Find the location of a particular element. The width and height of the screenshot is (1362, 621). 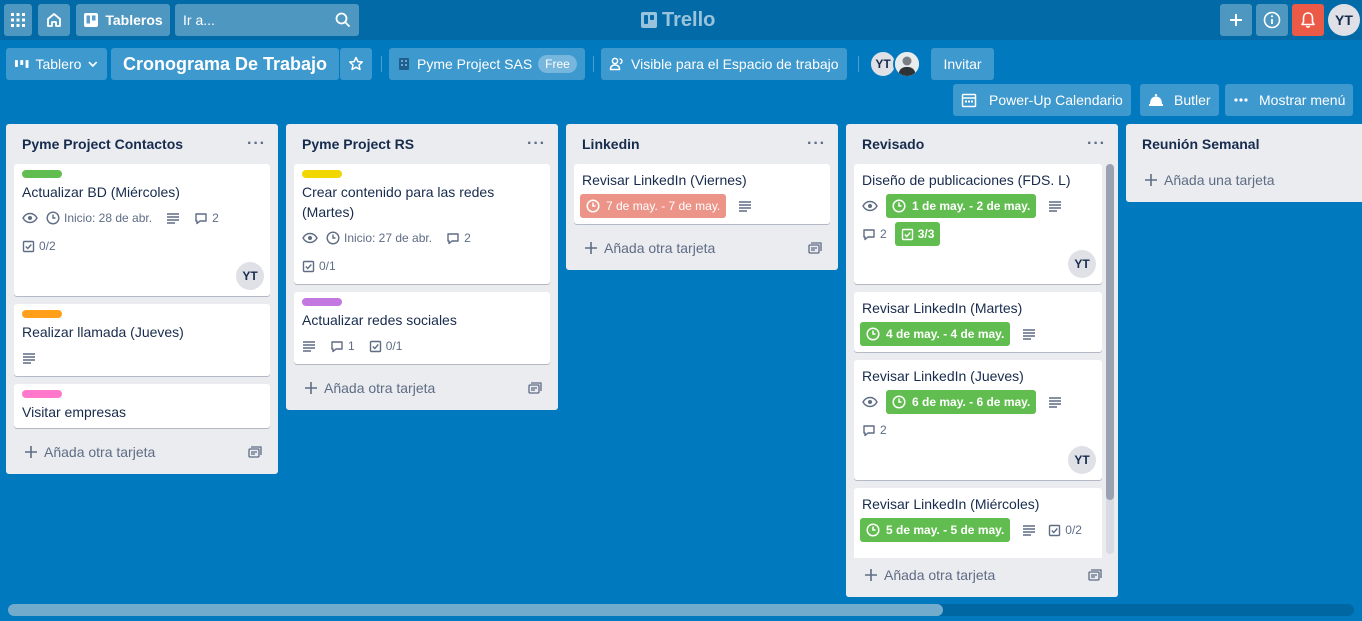

trello-logo: Trello is located at coordinates (678, 20).